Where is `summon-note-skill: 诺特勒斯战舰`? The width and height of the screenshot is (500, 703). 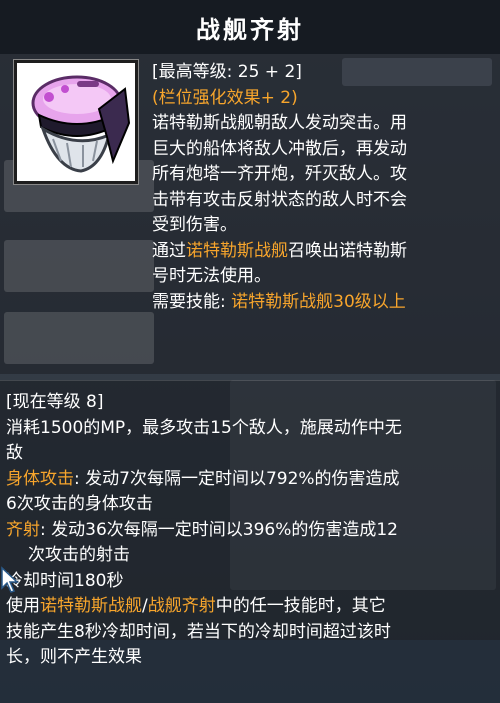
summon-note-skill: 诺特勒斯战舰 is located at coordinates (237, 250).